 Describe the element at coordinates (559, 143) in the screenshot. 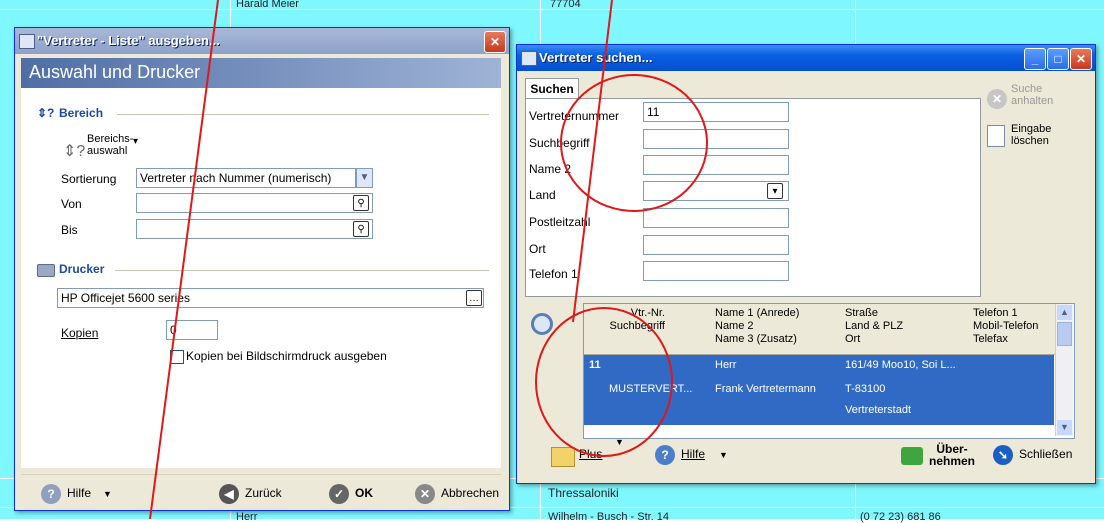

I see `field-label: Suchbegriff` at that location.